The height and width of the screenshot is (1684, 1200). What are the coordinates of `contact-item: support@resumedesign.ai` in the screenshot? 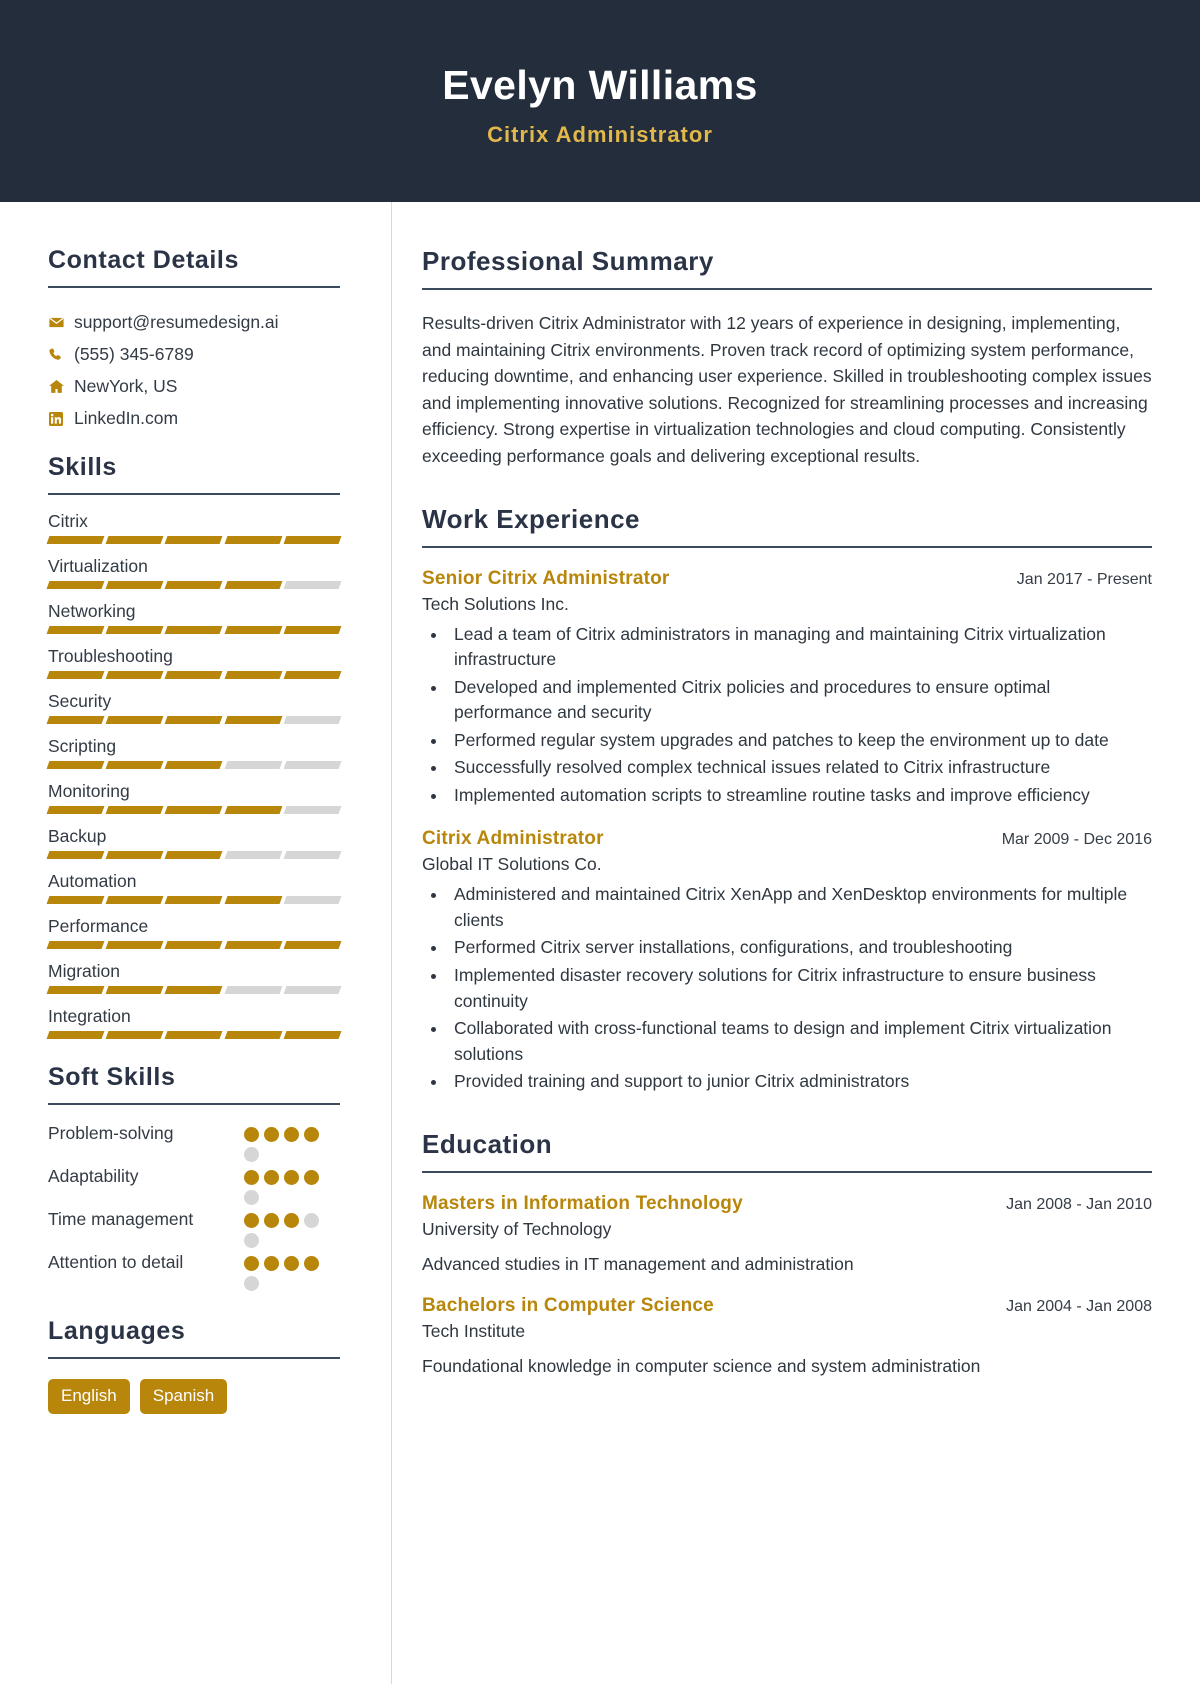 It's located at (194, 322).